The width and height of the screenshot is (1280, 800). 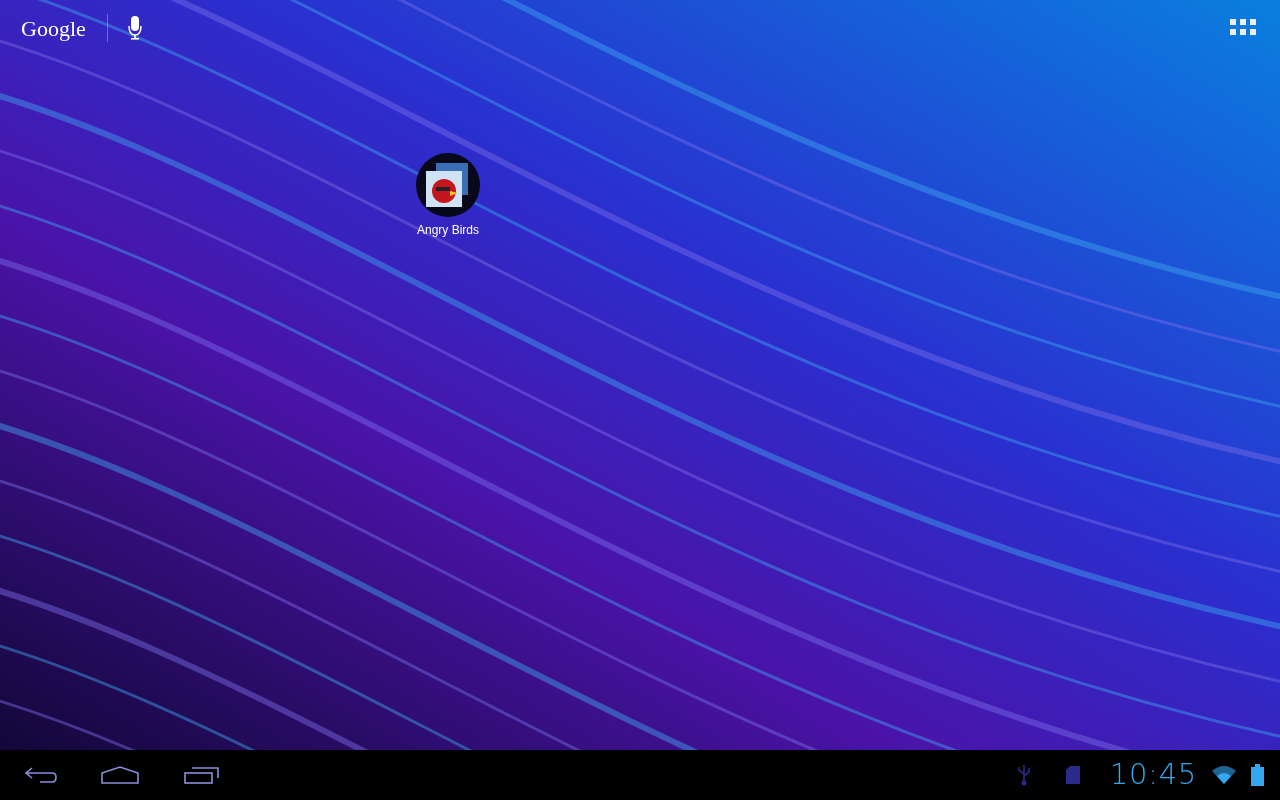 I want to click on back-icon, so click(x=41, y=775).